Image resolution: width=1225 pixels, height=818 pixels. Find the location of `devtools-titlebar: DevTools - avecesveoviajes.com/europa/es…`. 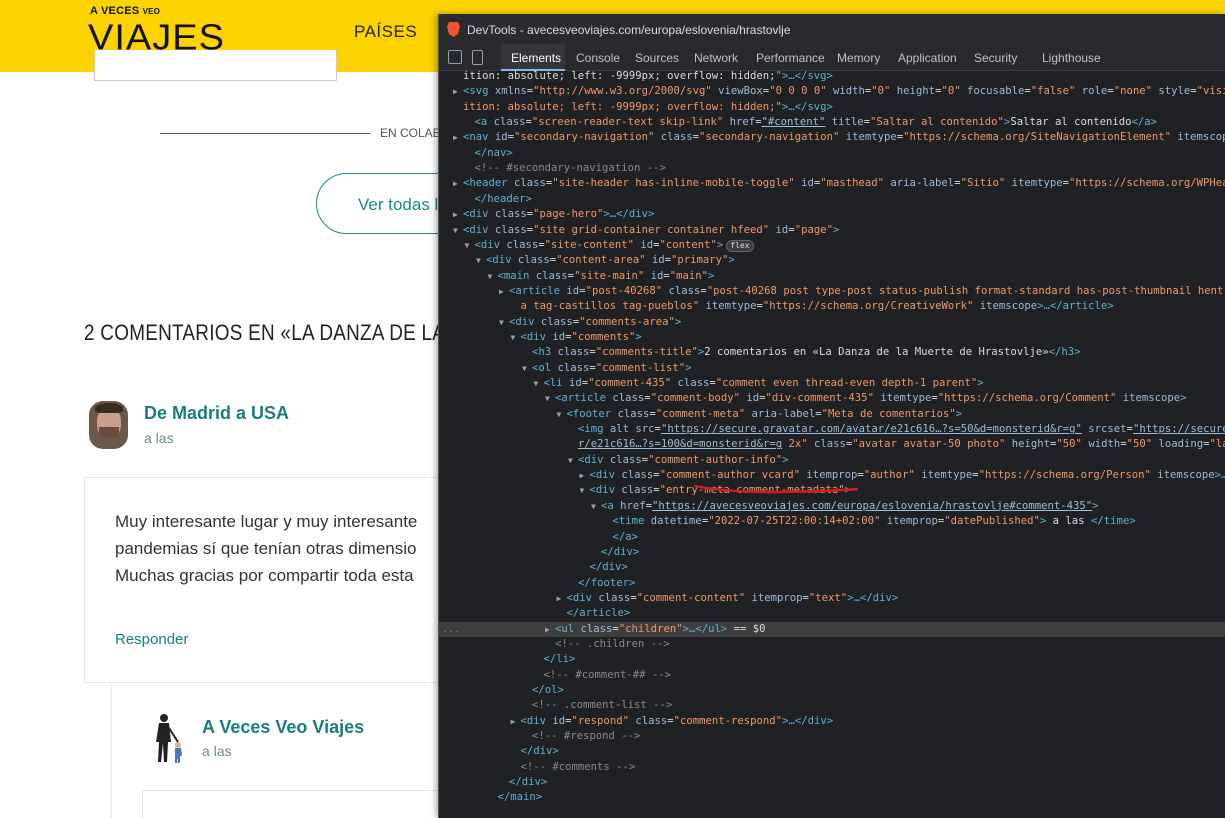

devtools-titlebar: DevTools - avecesveoviajes.com/europa/es… is located at coordinates (832, 29).